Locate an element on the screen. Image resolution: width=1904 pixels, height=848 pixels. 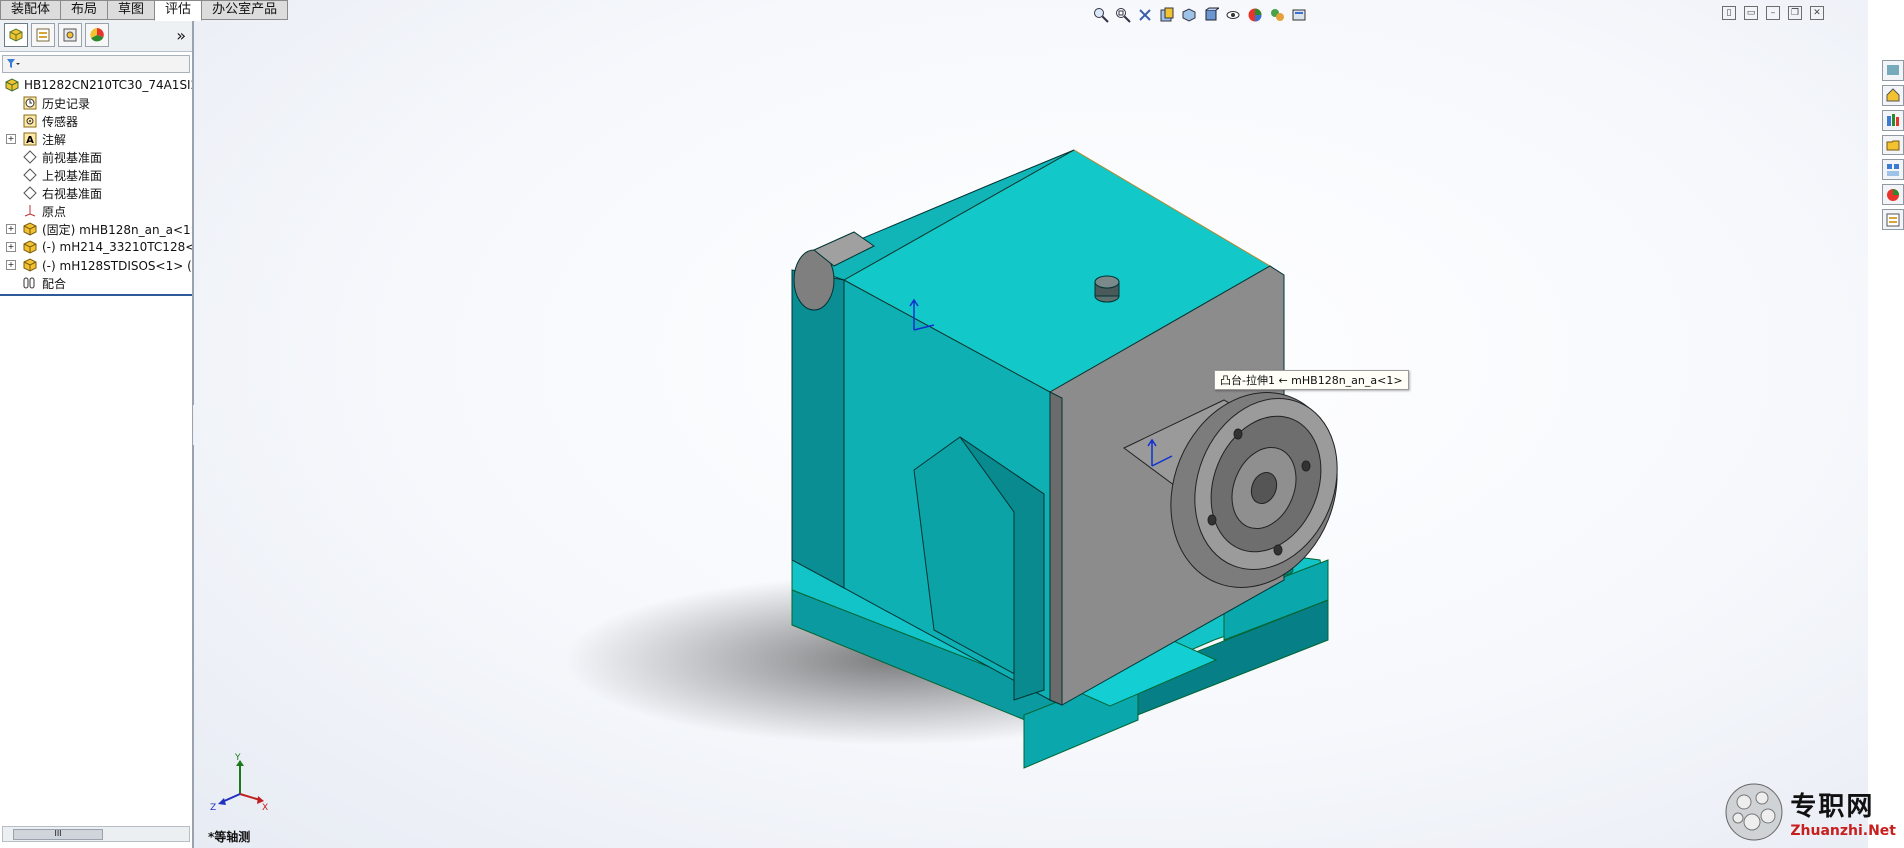
feature-manager-tab is located at coordinates (16, 35).